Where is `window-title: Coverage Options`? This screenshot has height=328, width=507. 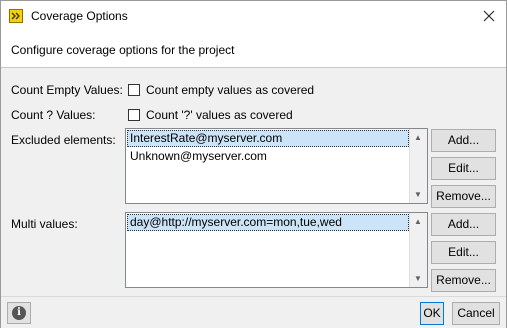 window-title: Coverage Options is located at coordinates (79, 16).